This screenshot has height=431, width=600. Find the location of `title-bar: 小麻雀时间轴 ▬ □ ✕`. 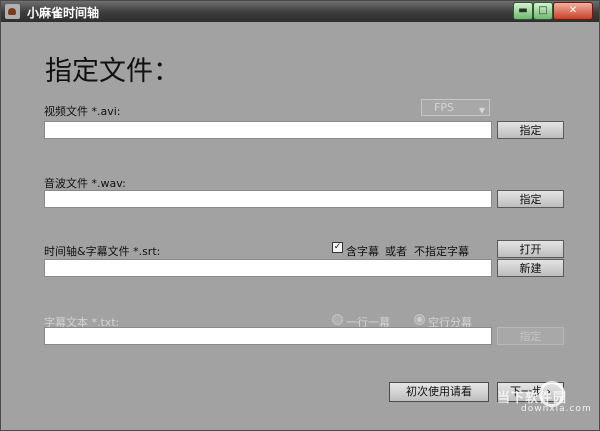

title-bar: 小麻雀时间轴 ▬ □ ✕ is located at coordinates (300, 11).